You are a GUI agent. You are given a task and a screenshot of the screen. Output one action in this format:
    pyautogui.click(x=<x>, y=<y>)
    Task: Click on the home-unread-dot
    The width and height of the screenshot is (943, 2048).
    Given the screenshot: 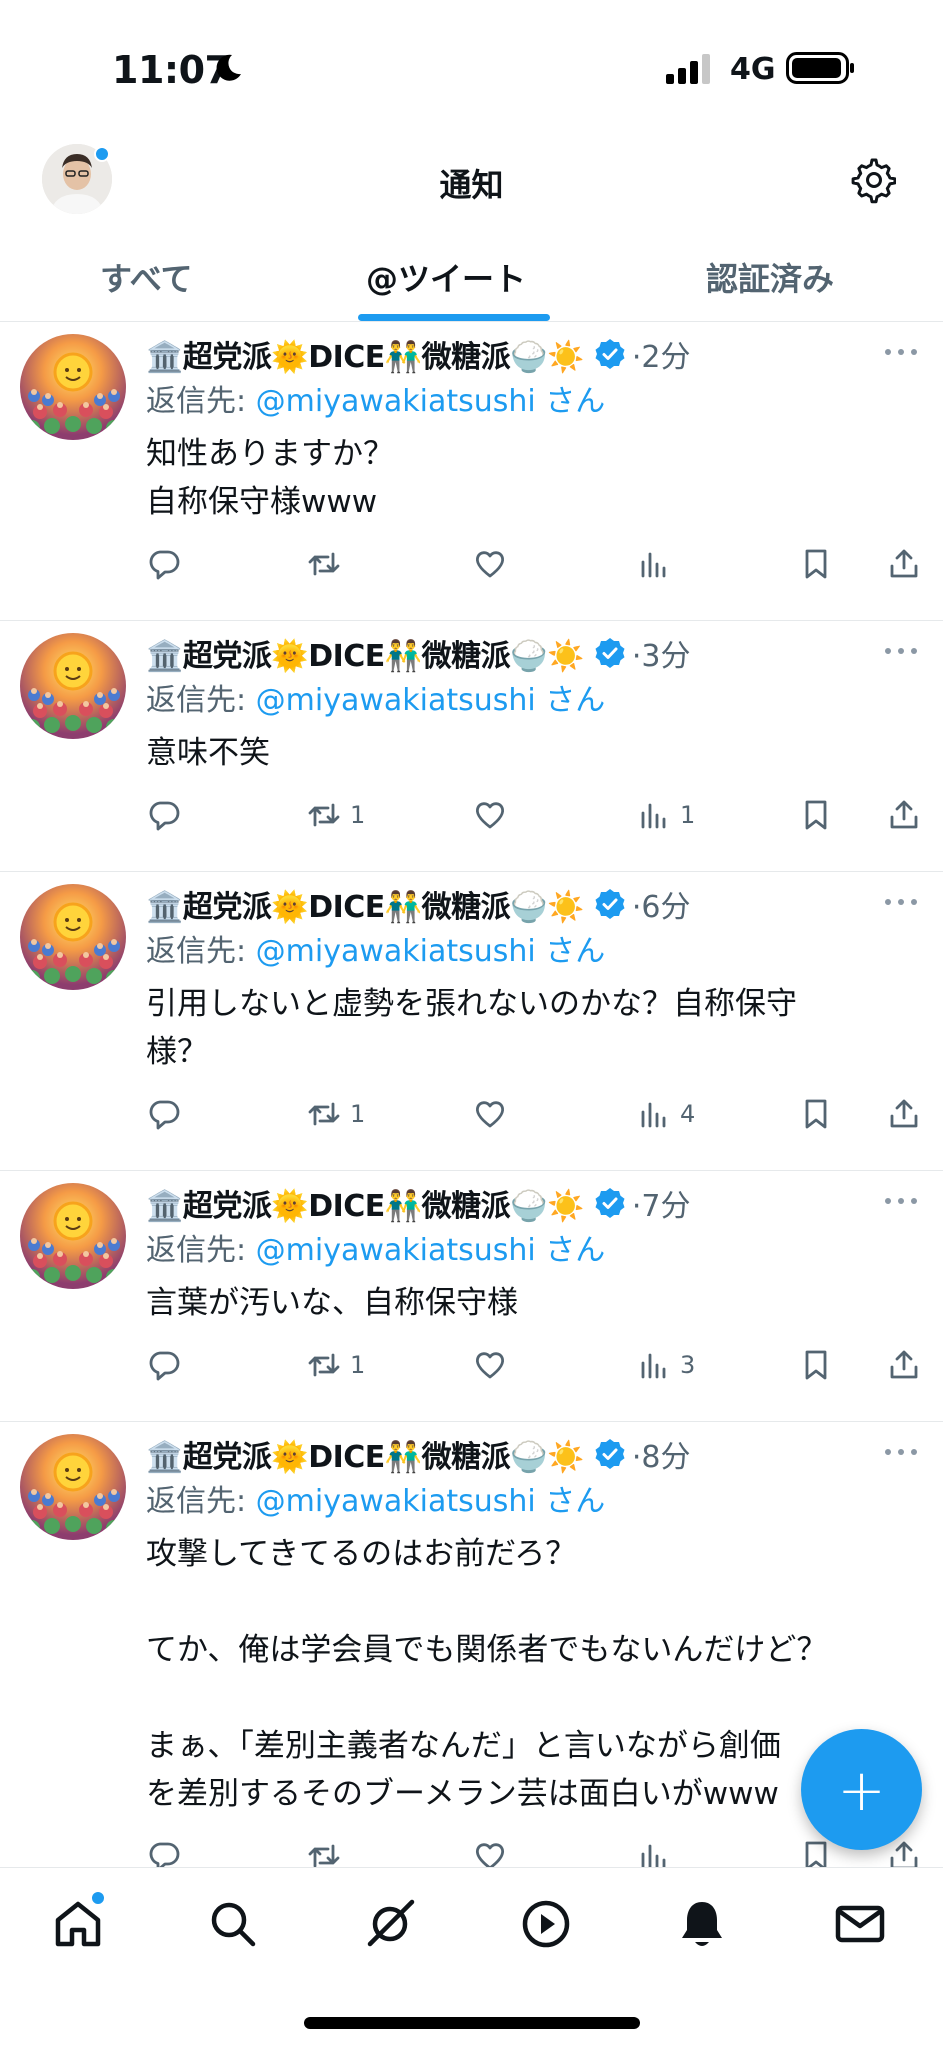 What is the action you would take?
    pyautogui.click(x=98, y=1898)
    